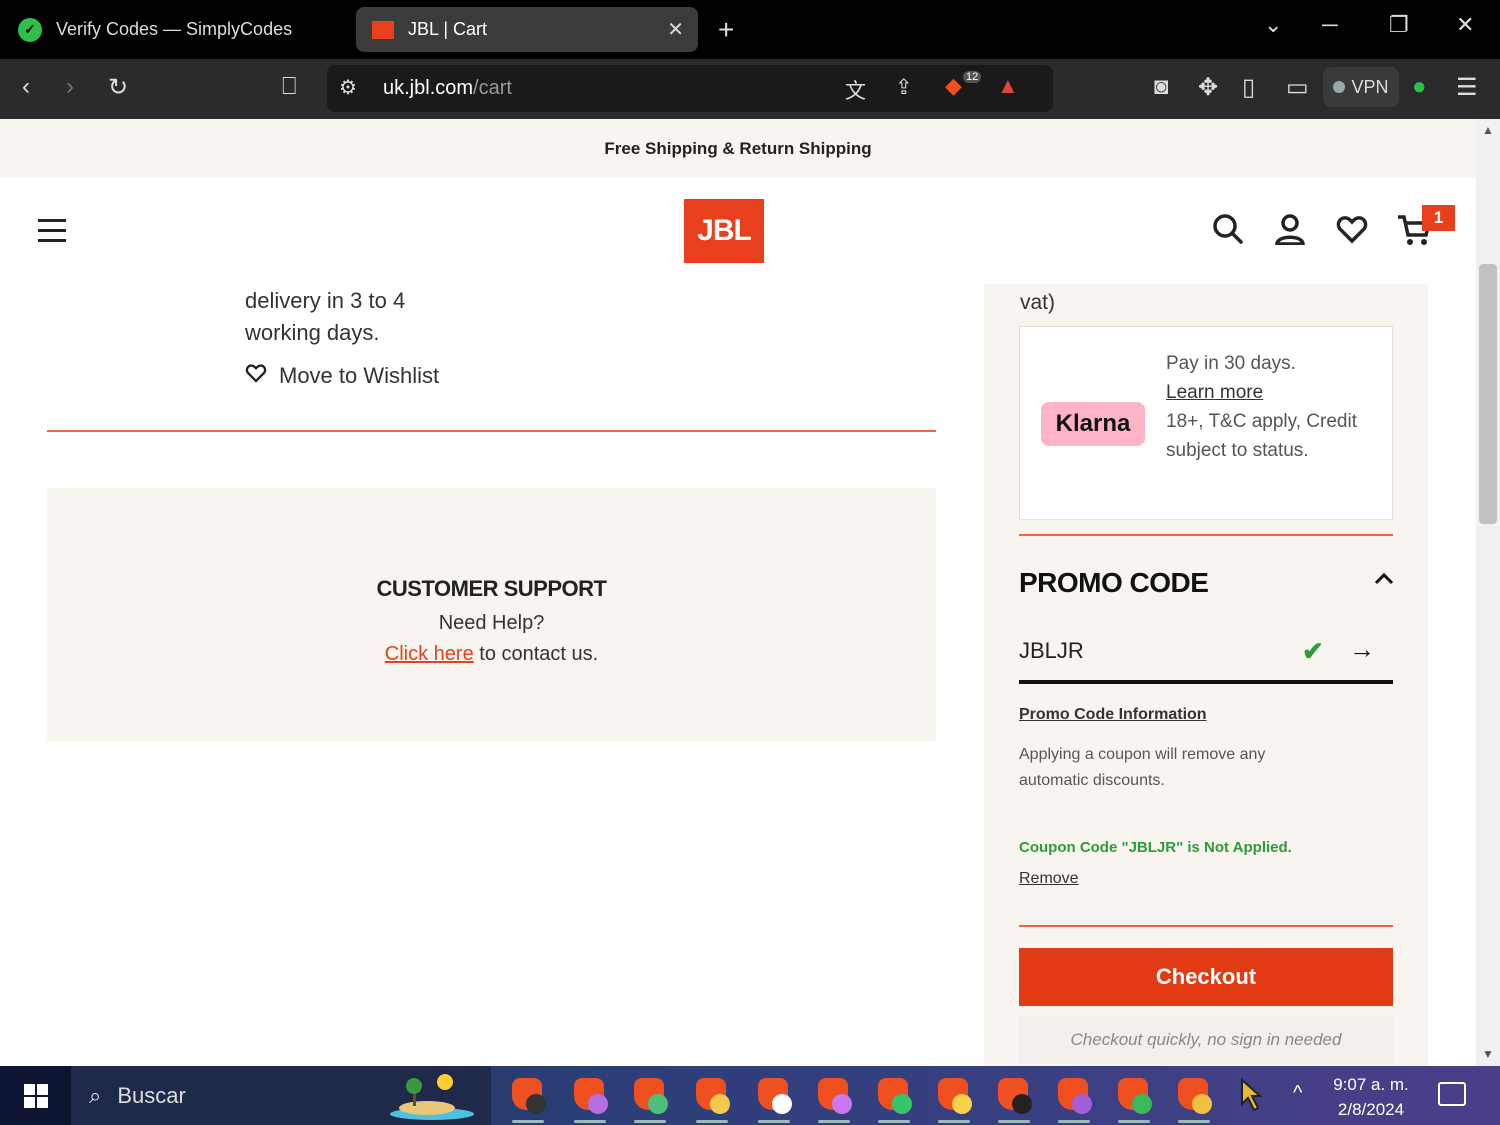 The width and height of the screenshot is (1500, 1125). I want to click on section-divider, so click(491, 431).